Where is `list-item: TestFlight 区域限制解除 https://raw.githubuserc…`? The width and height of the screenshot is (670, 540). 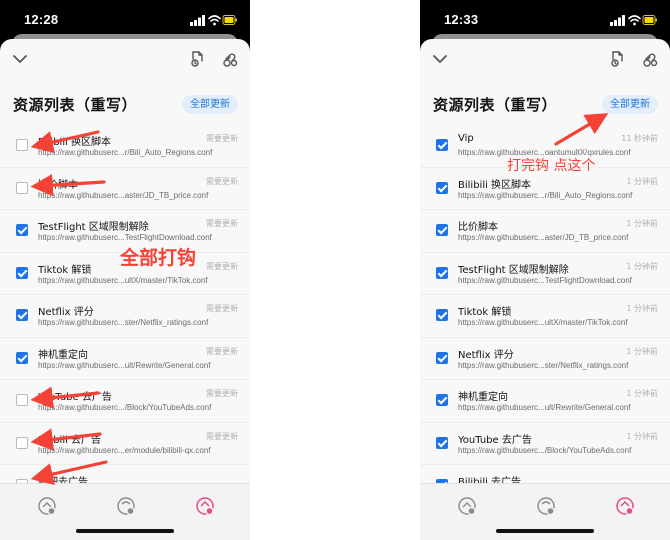 list-item: TestFlight 区域限制解除 https://raw.githubuserc… is located at coordinates (545, 274).